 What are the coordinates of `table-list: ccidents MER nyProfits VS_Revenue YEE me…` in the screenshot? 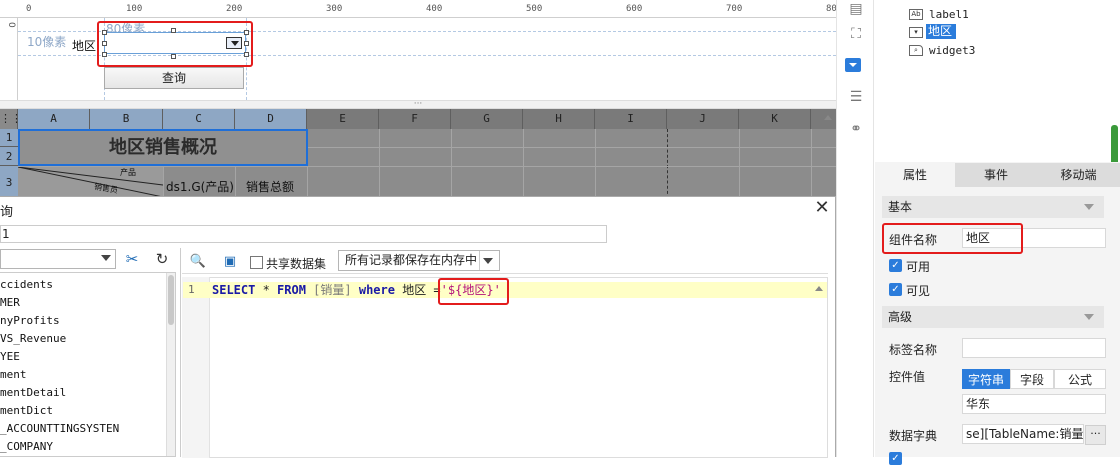 It's located at (88, 364).